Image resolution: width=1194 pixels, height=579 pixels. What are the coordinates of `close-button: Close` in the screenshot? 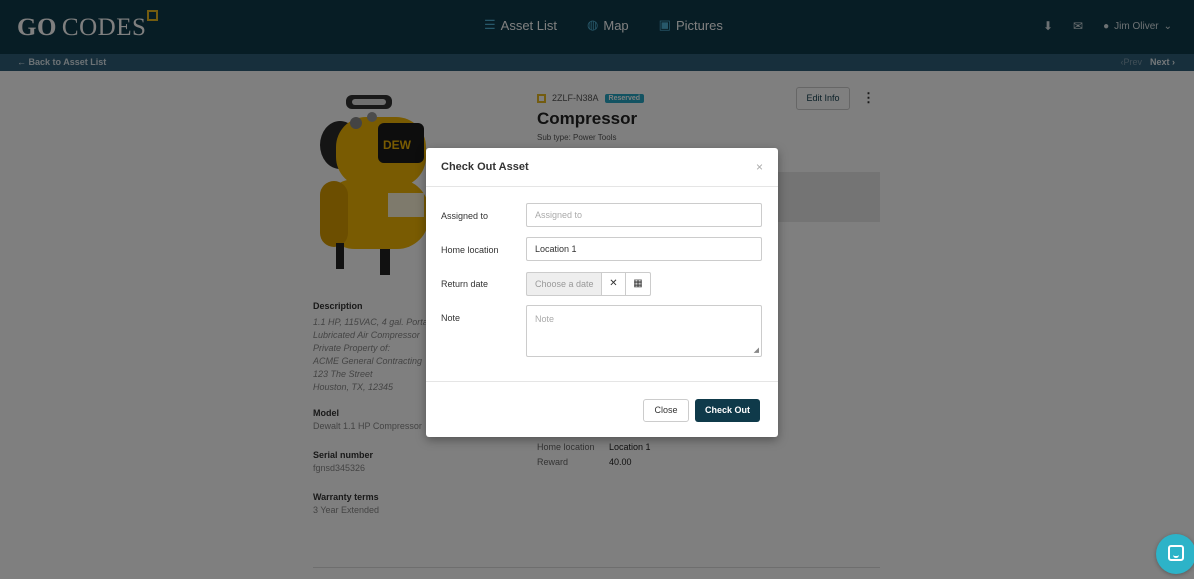 It's located at (666, 410).